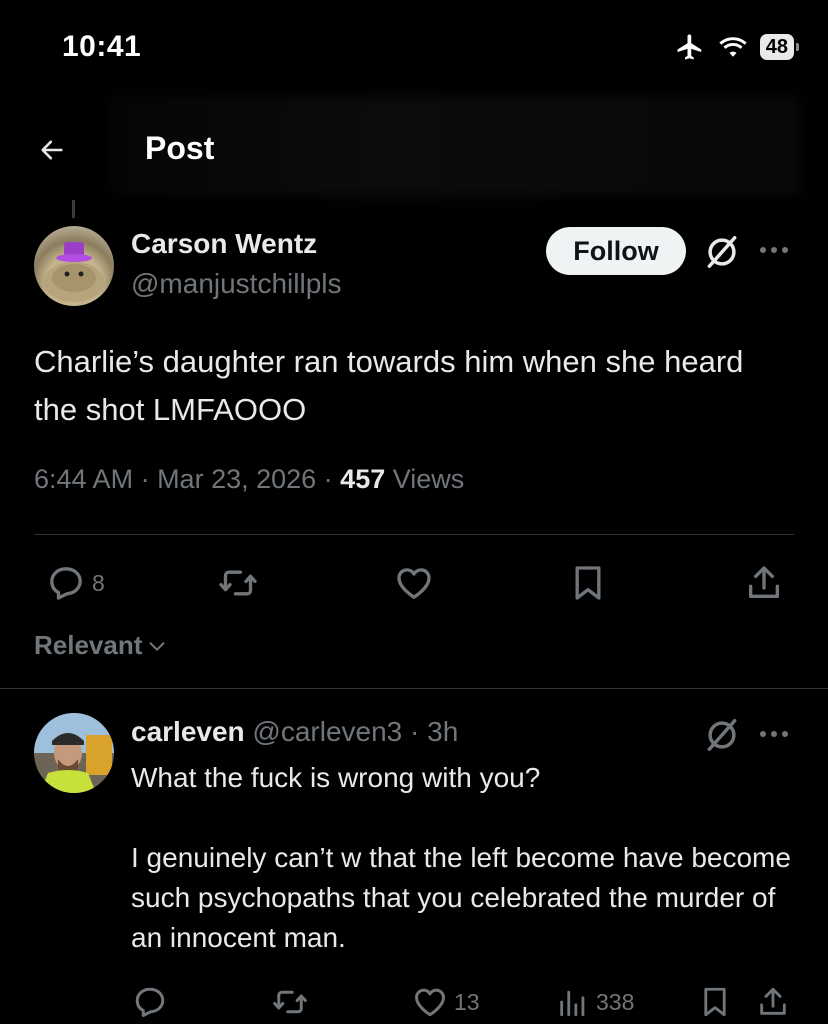 Image resolution: width=828 pixels, height=1024 pixels. I want to click on status-time: 10:41, so click(102, 46).